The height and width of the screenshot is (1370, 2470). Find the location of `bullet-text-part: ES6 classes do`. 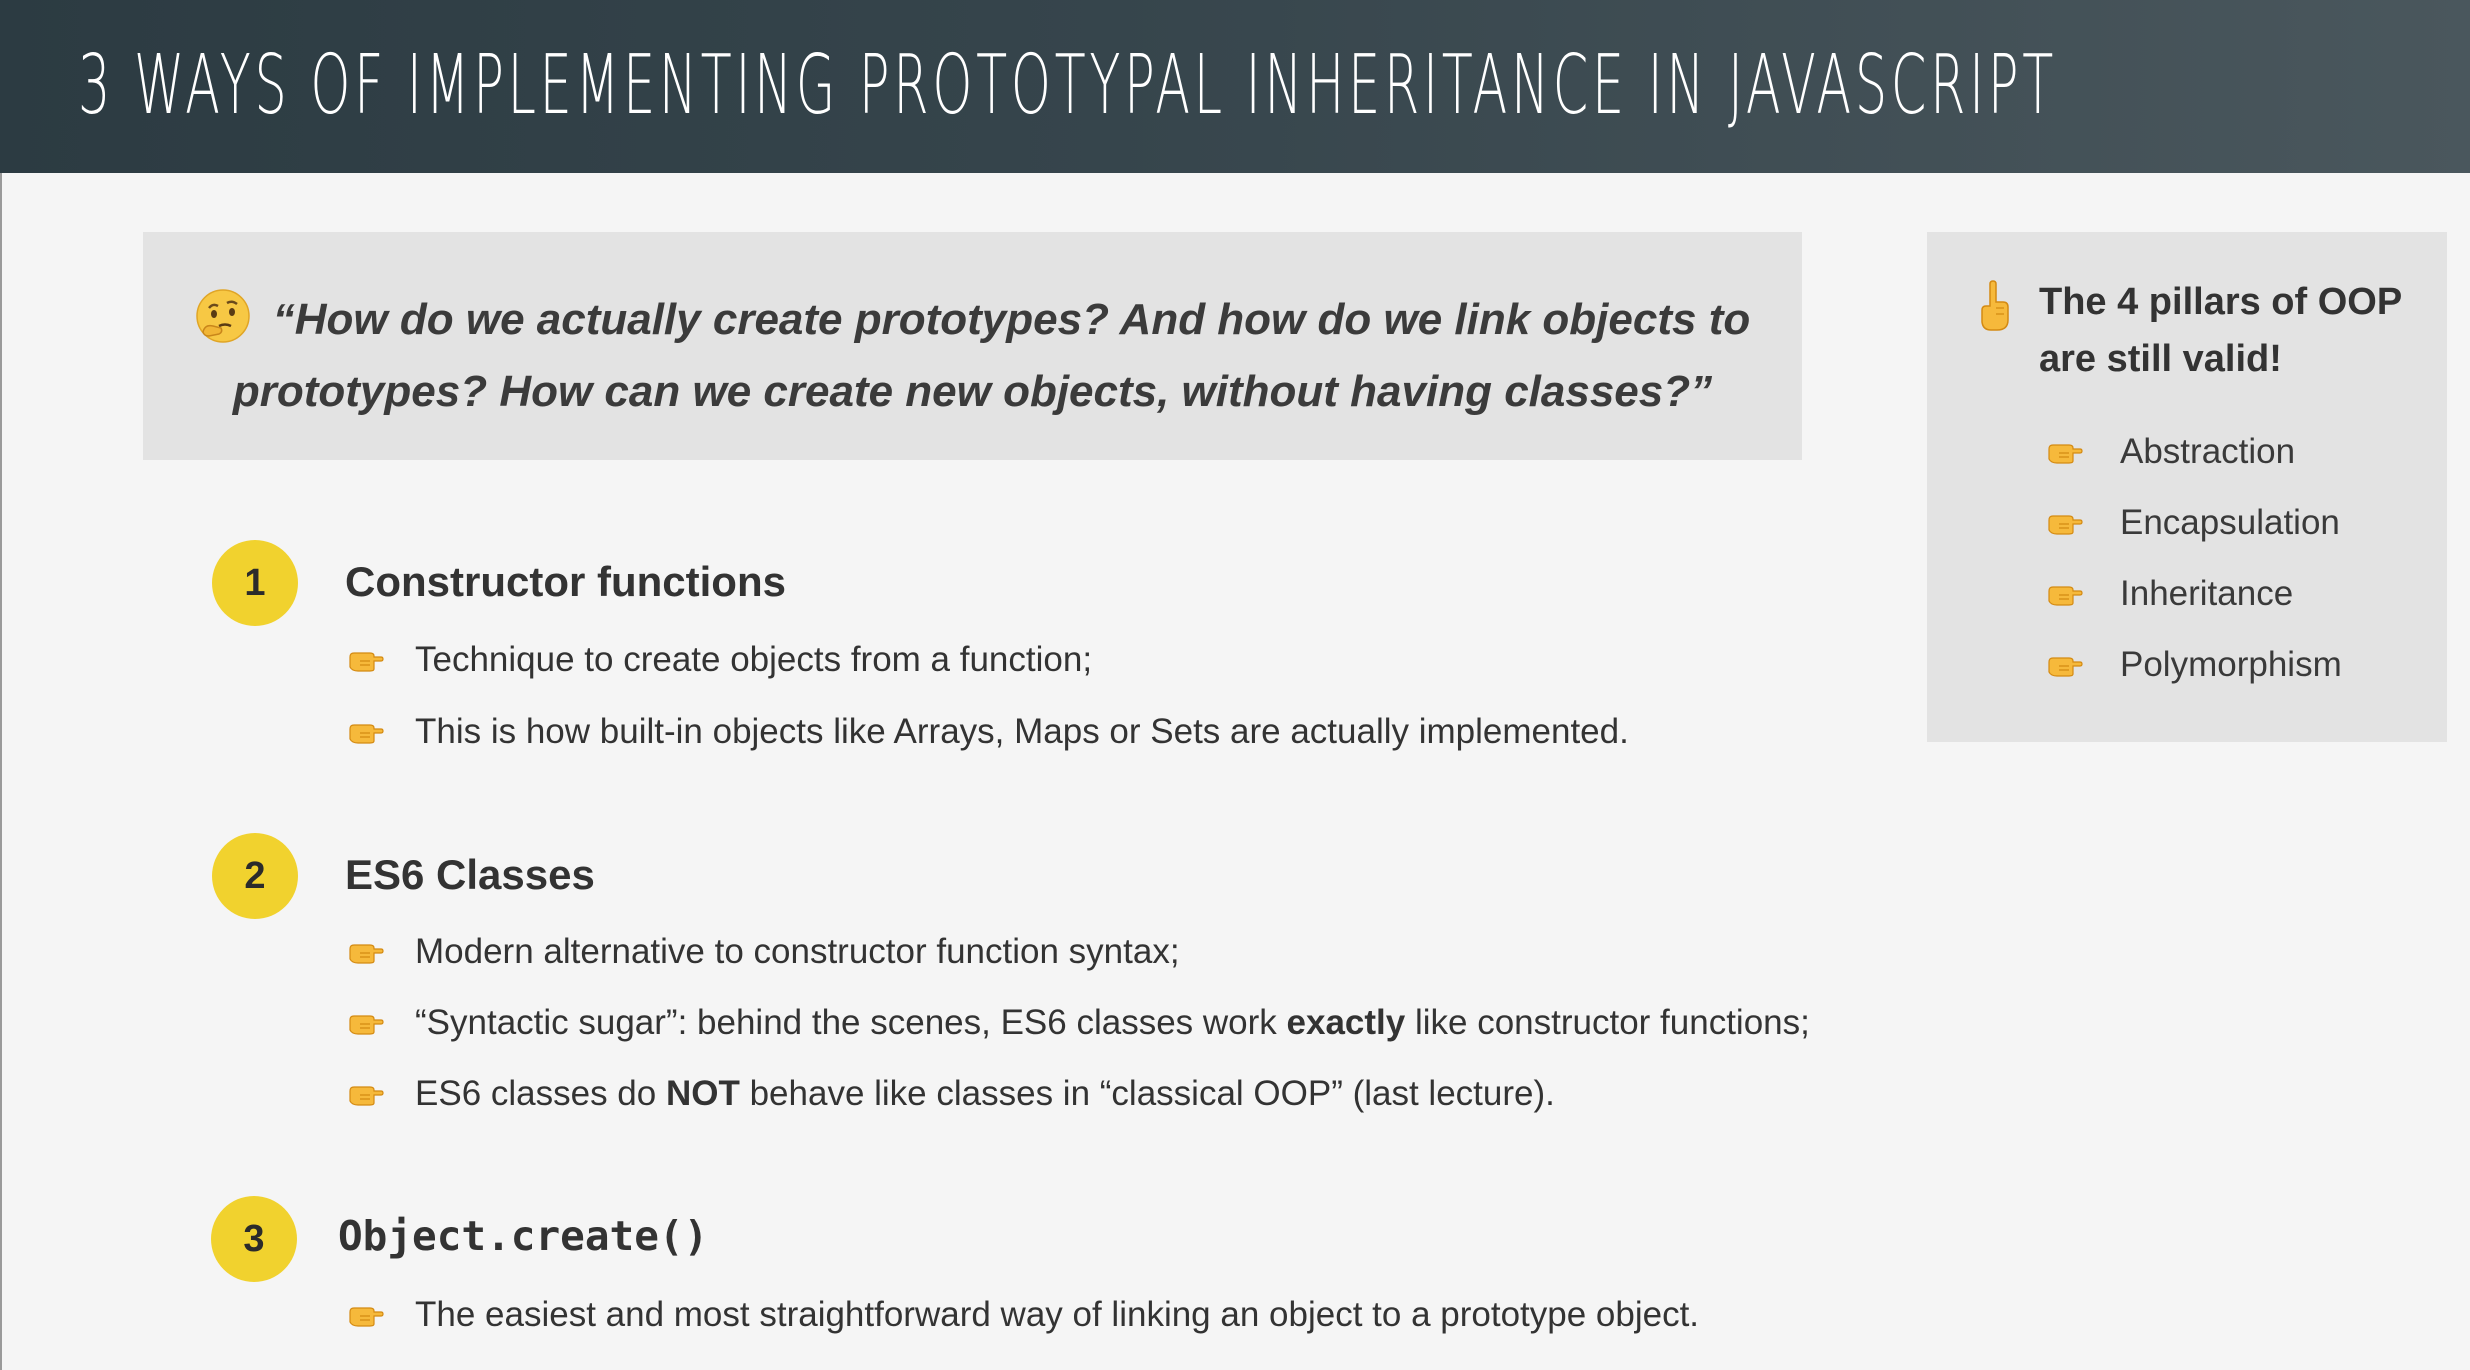

bullet-text-part: ES6 classes do is located at coordinates (540, 1093).